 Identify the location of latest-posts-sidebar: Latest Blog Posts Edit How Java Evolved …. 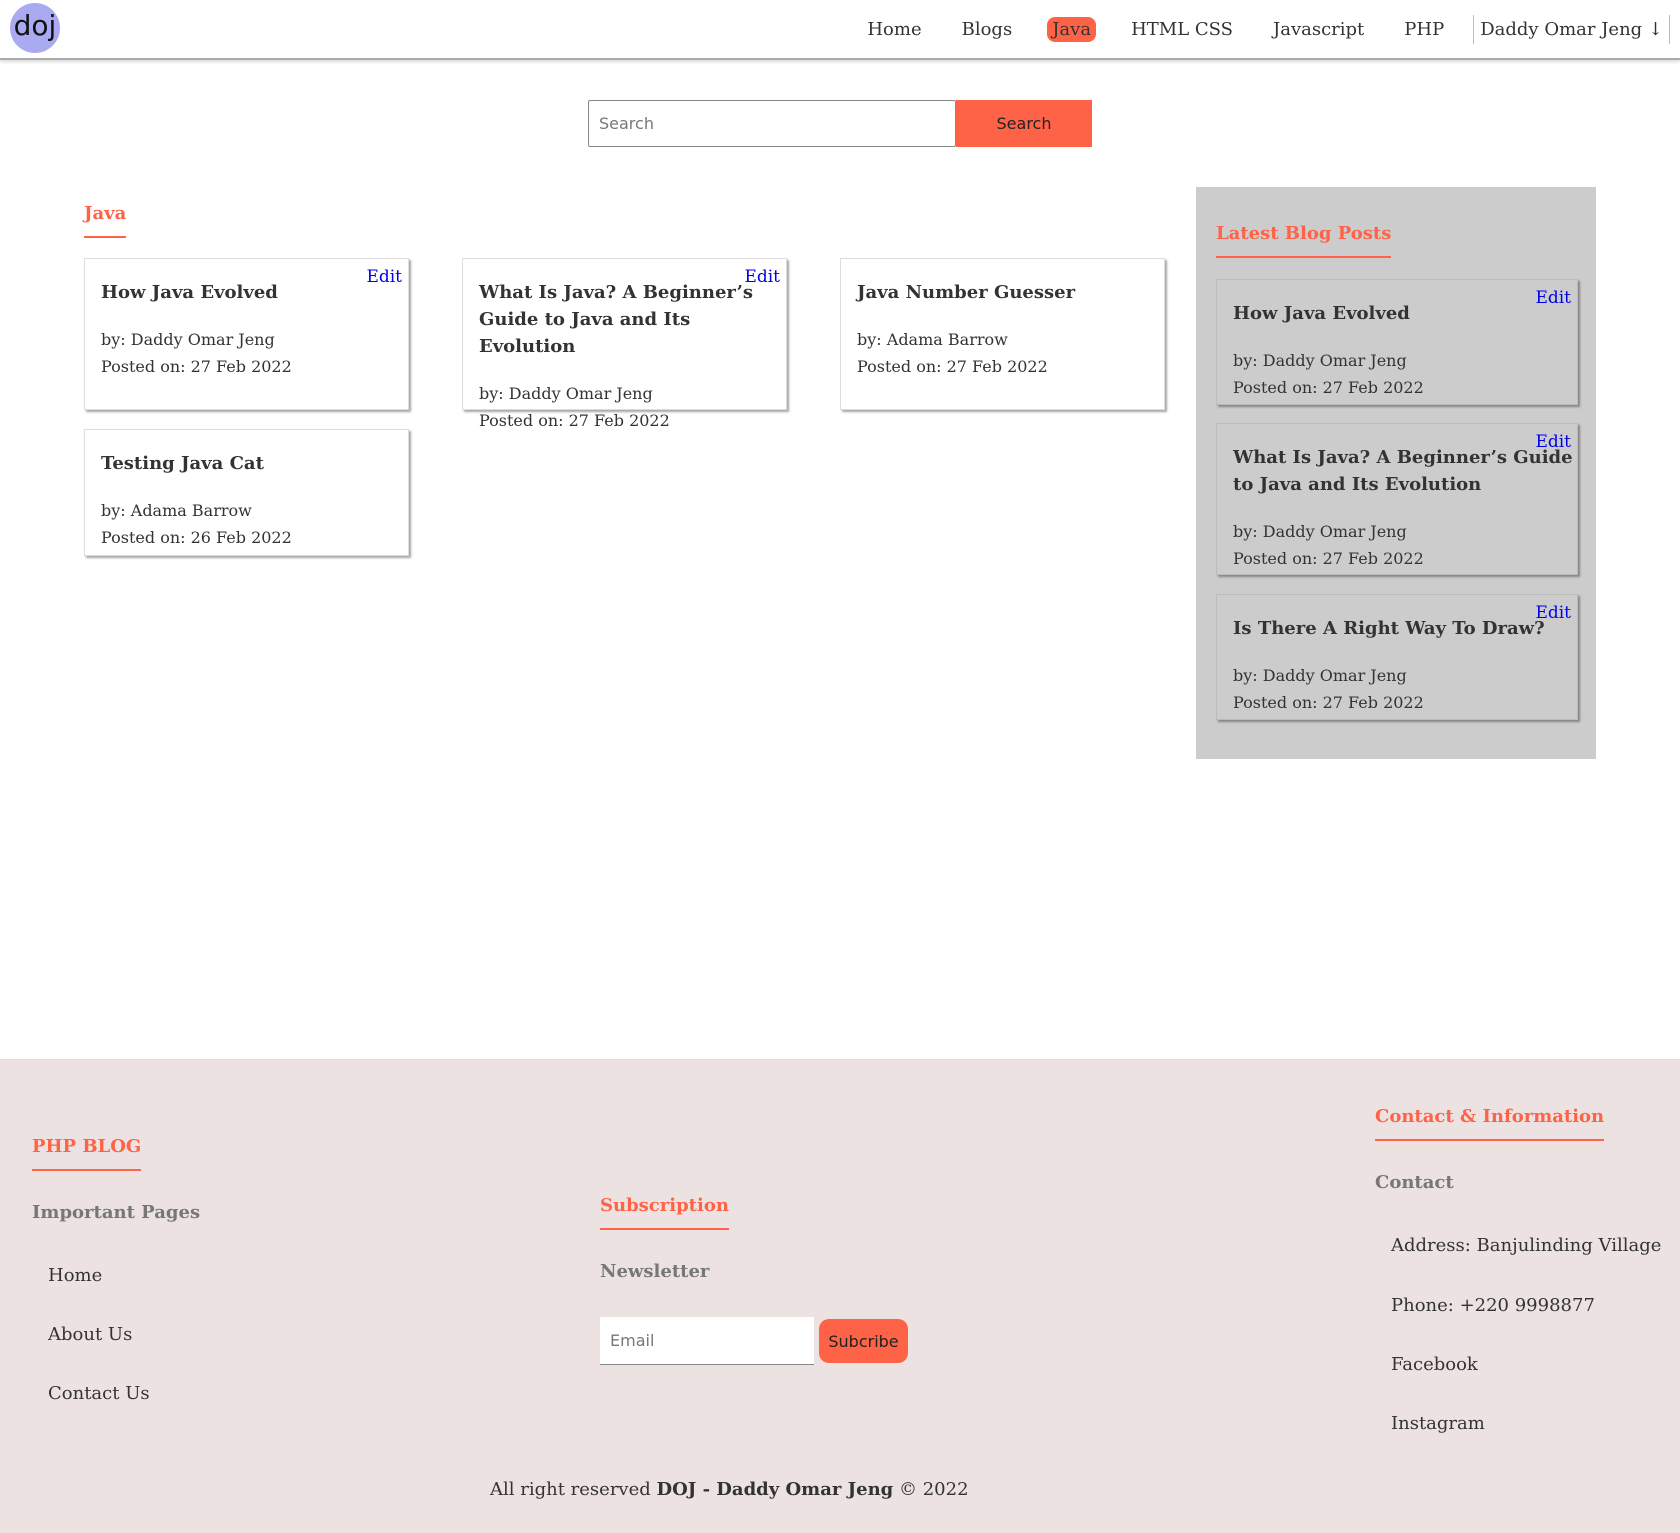
(1396, 473).